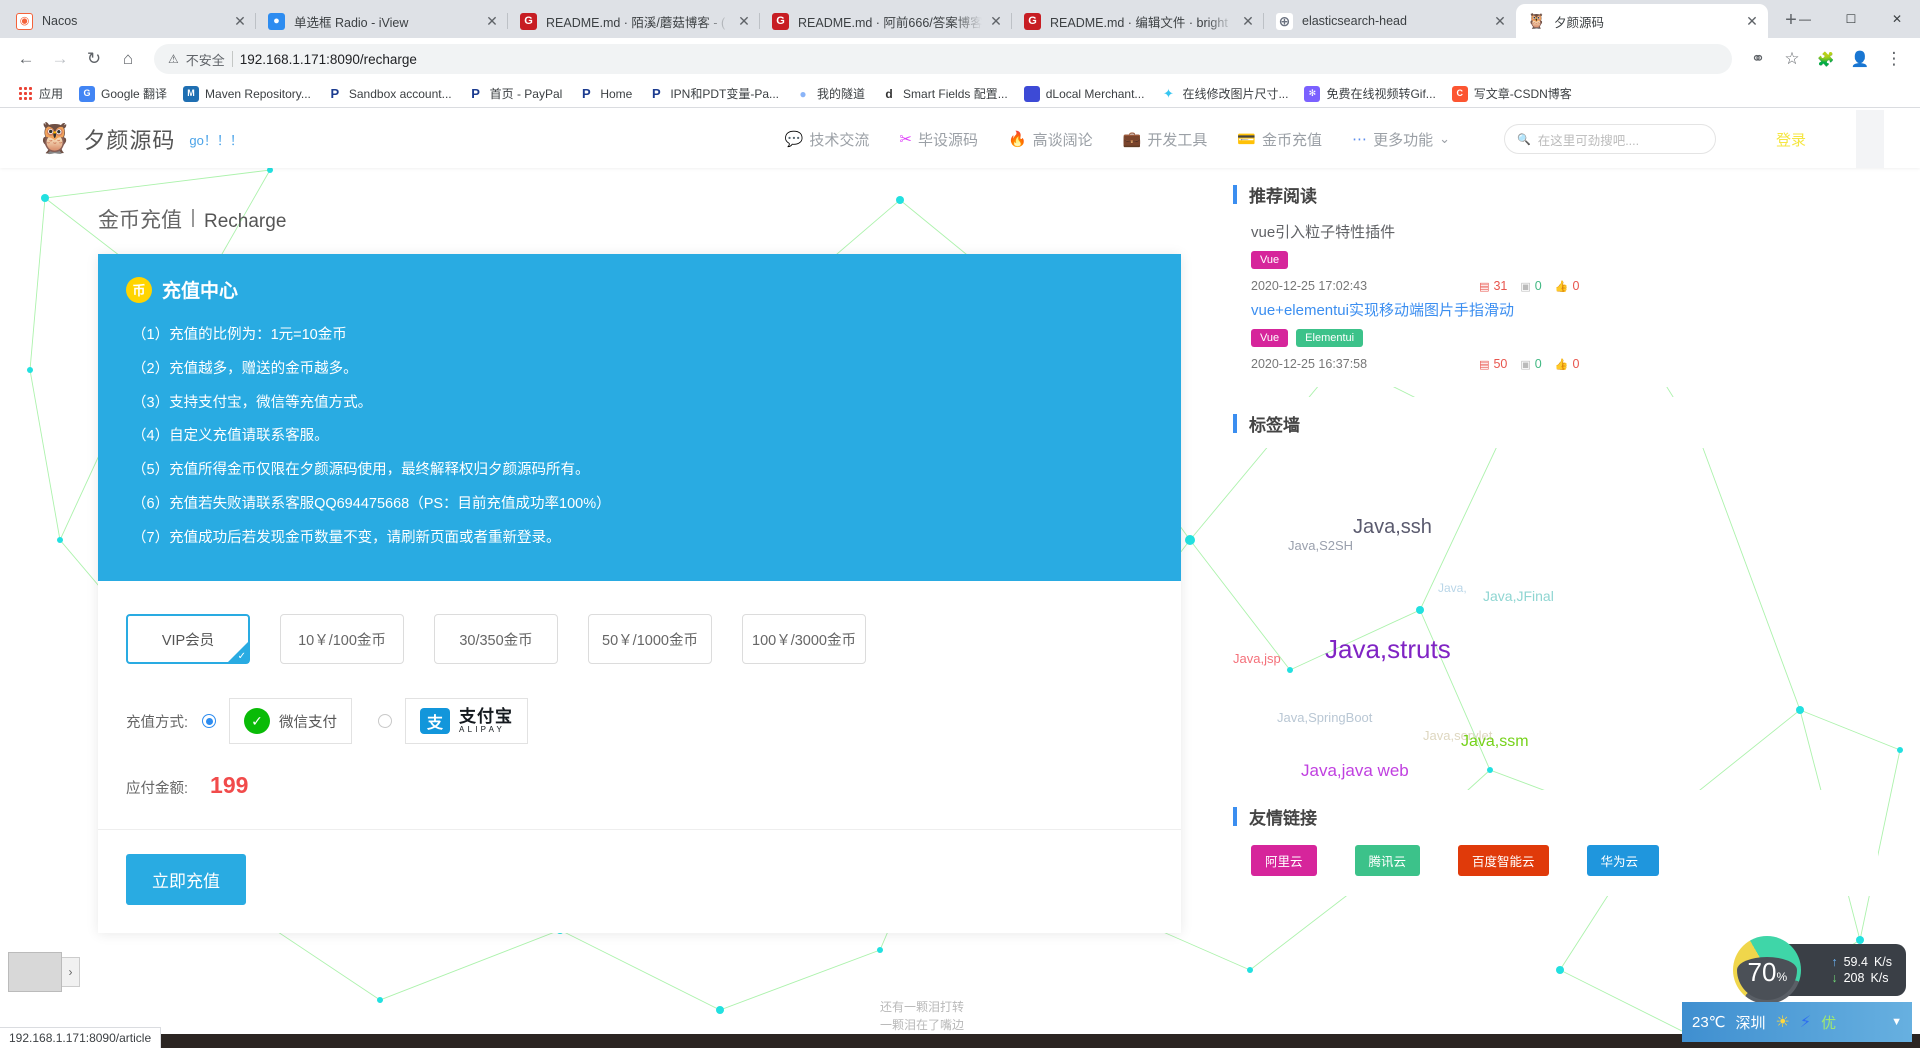 This screenshot has height=1048, width=1920. I want to click on bookmark-apps: 应用, so click(40, 93).